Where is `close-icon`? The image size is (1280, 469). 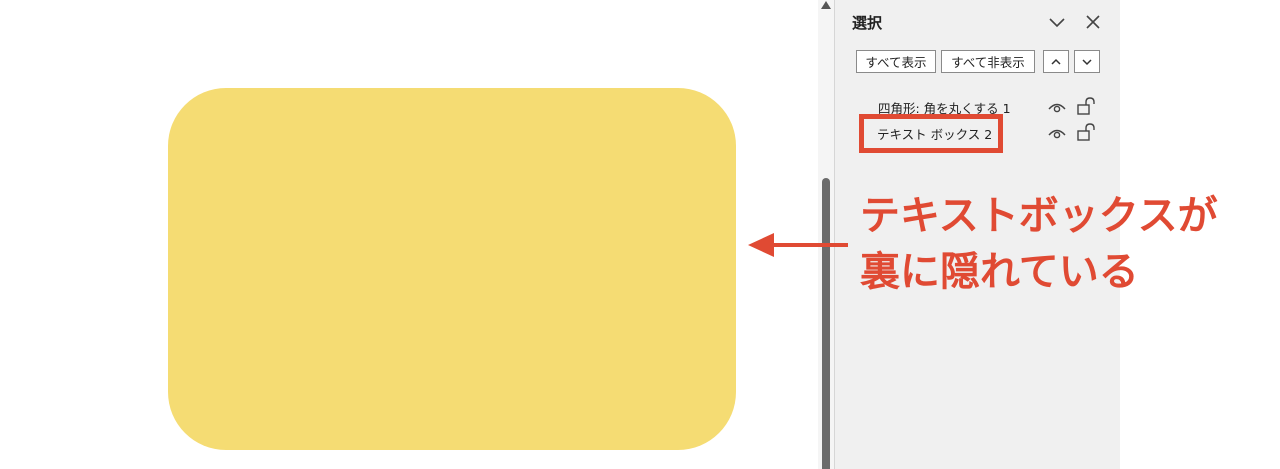 close-icon is located at coordinates (1093, 22).